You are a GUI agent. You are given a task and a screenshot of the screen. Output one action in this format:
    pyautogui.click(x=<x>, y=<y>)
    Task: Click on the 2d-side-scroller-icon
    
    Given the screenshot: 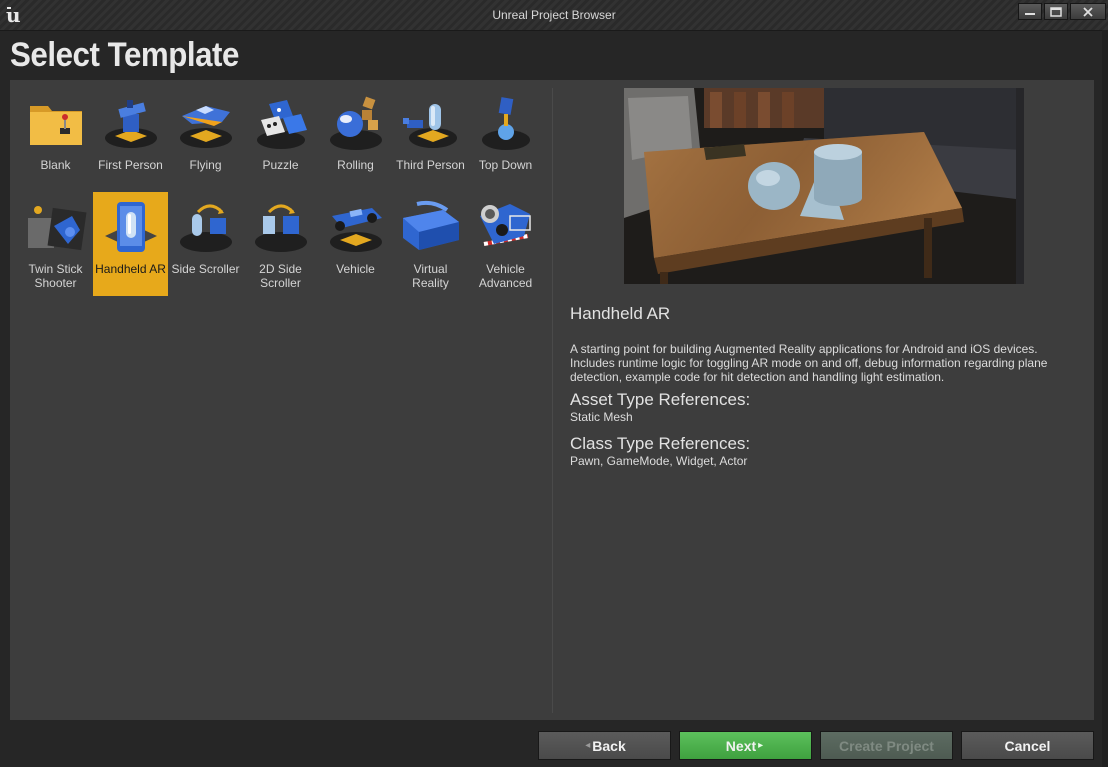 What is the action you would take?
    pyautogui.click(x=280, y=228)
    